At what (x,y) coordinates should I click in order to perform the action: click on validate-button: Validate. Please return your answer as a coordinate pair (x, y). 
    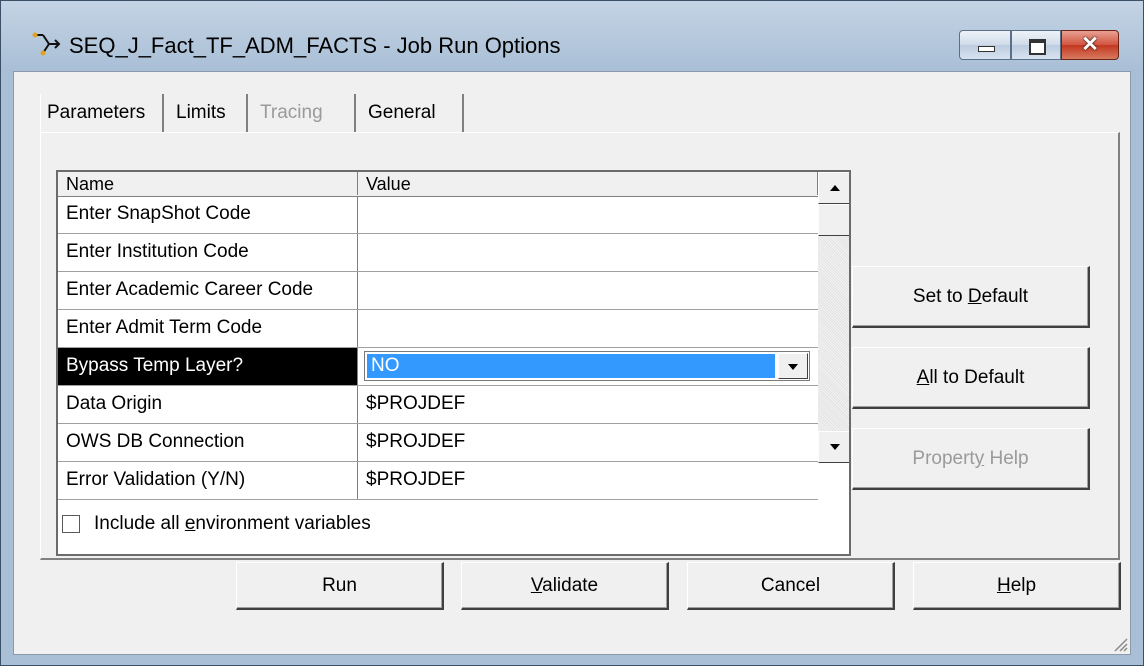
    Looking at the image, I should click on (565, 586).